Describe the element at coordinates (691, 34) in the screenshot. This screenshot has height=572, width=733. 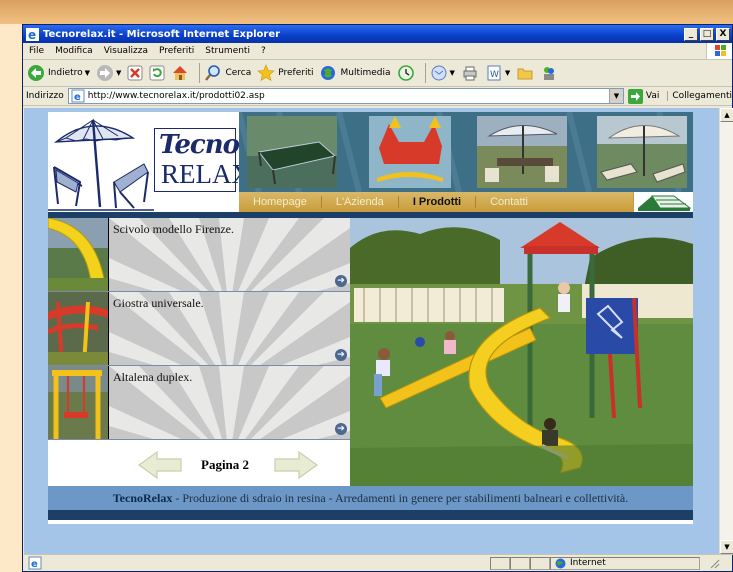
I see `minimize-button: _` at that location.